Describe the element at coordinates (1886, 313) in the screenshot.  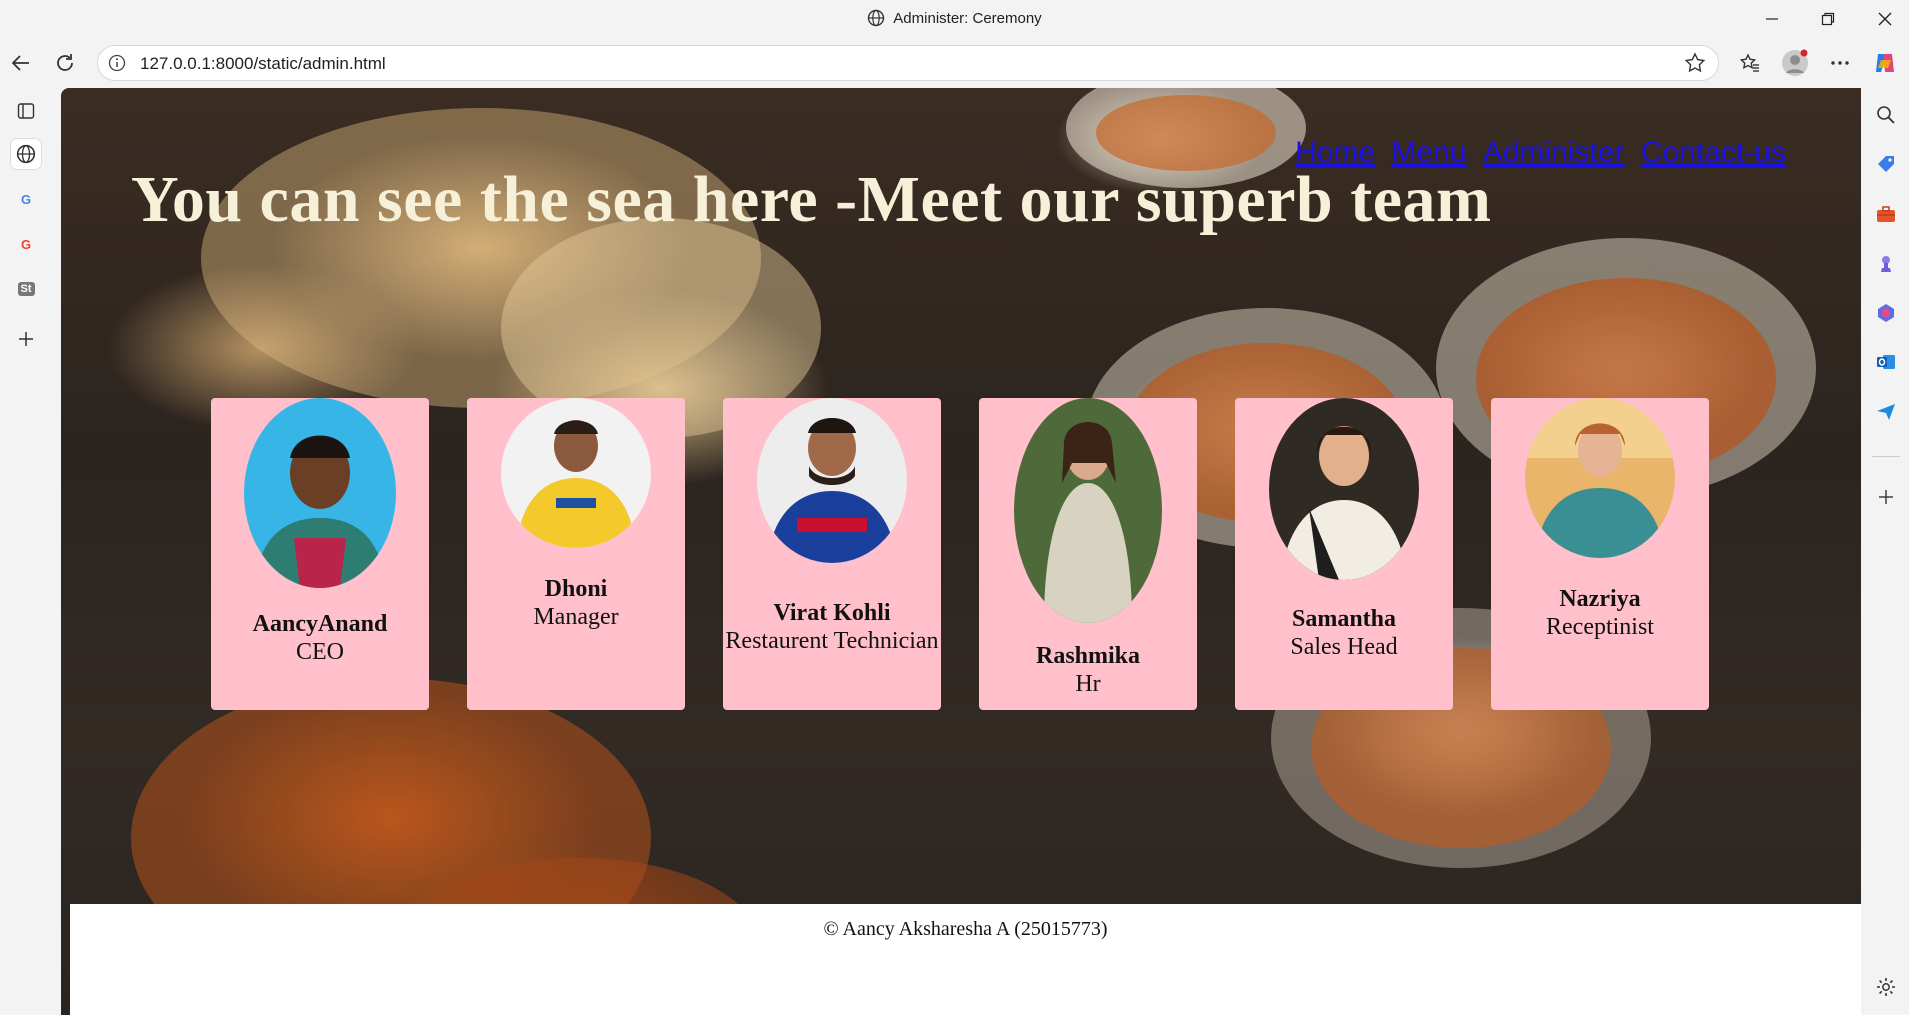
I see `copilot-app-icon` at that location.